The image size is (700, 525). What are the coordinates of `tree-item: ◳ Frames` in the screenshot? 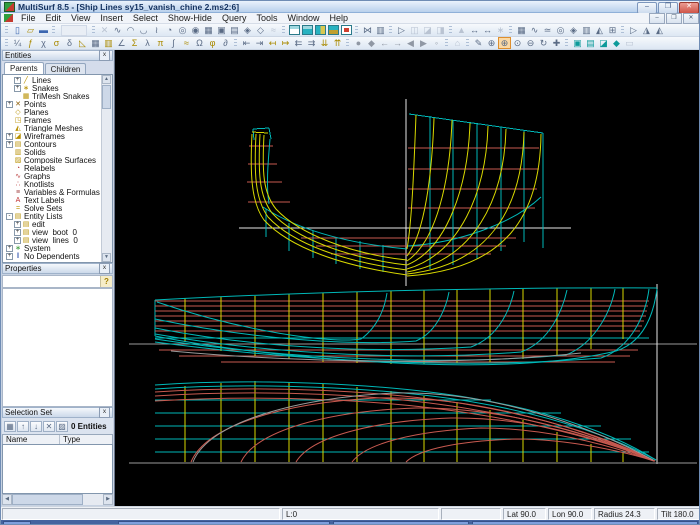 It's located at (52, 120).